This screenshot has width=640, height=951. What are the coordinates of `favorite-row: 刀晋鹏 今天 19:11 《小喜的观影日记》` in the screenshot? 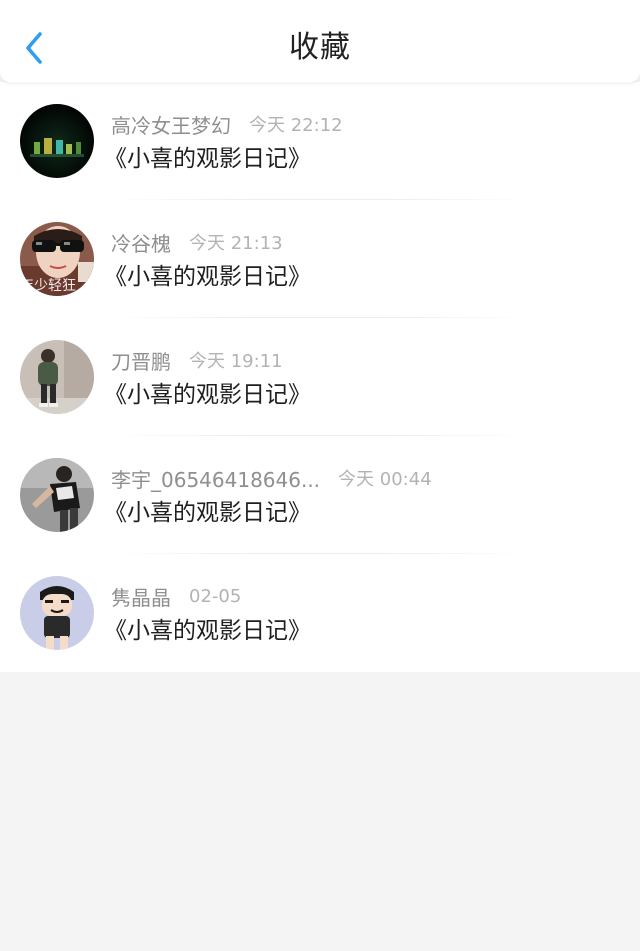 It's located at (320, 377).